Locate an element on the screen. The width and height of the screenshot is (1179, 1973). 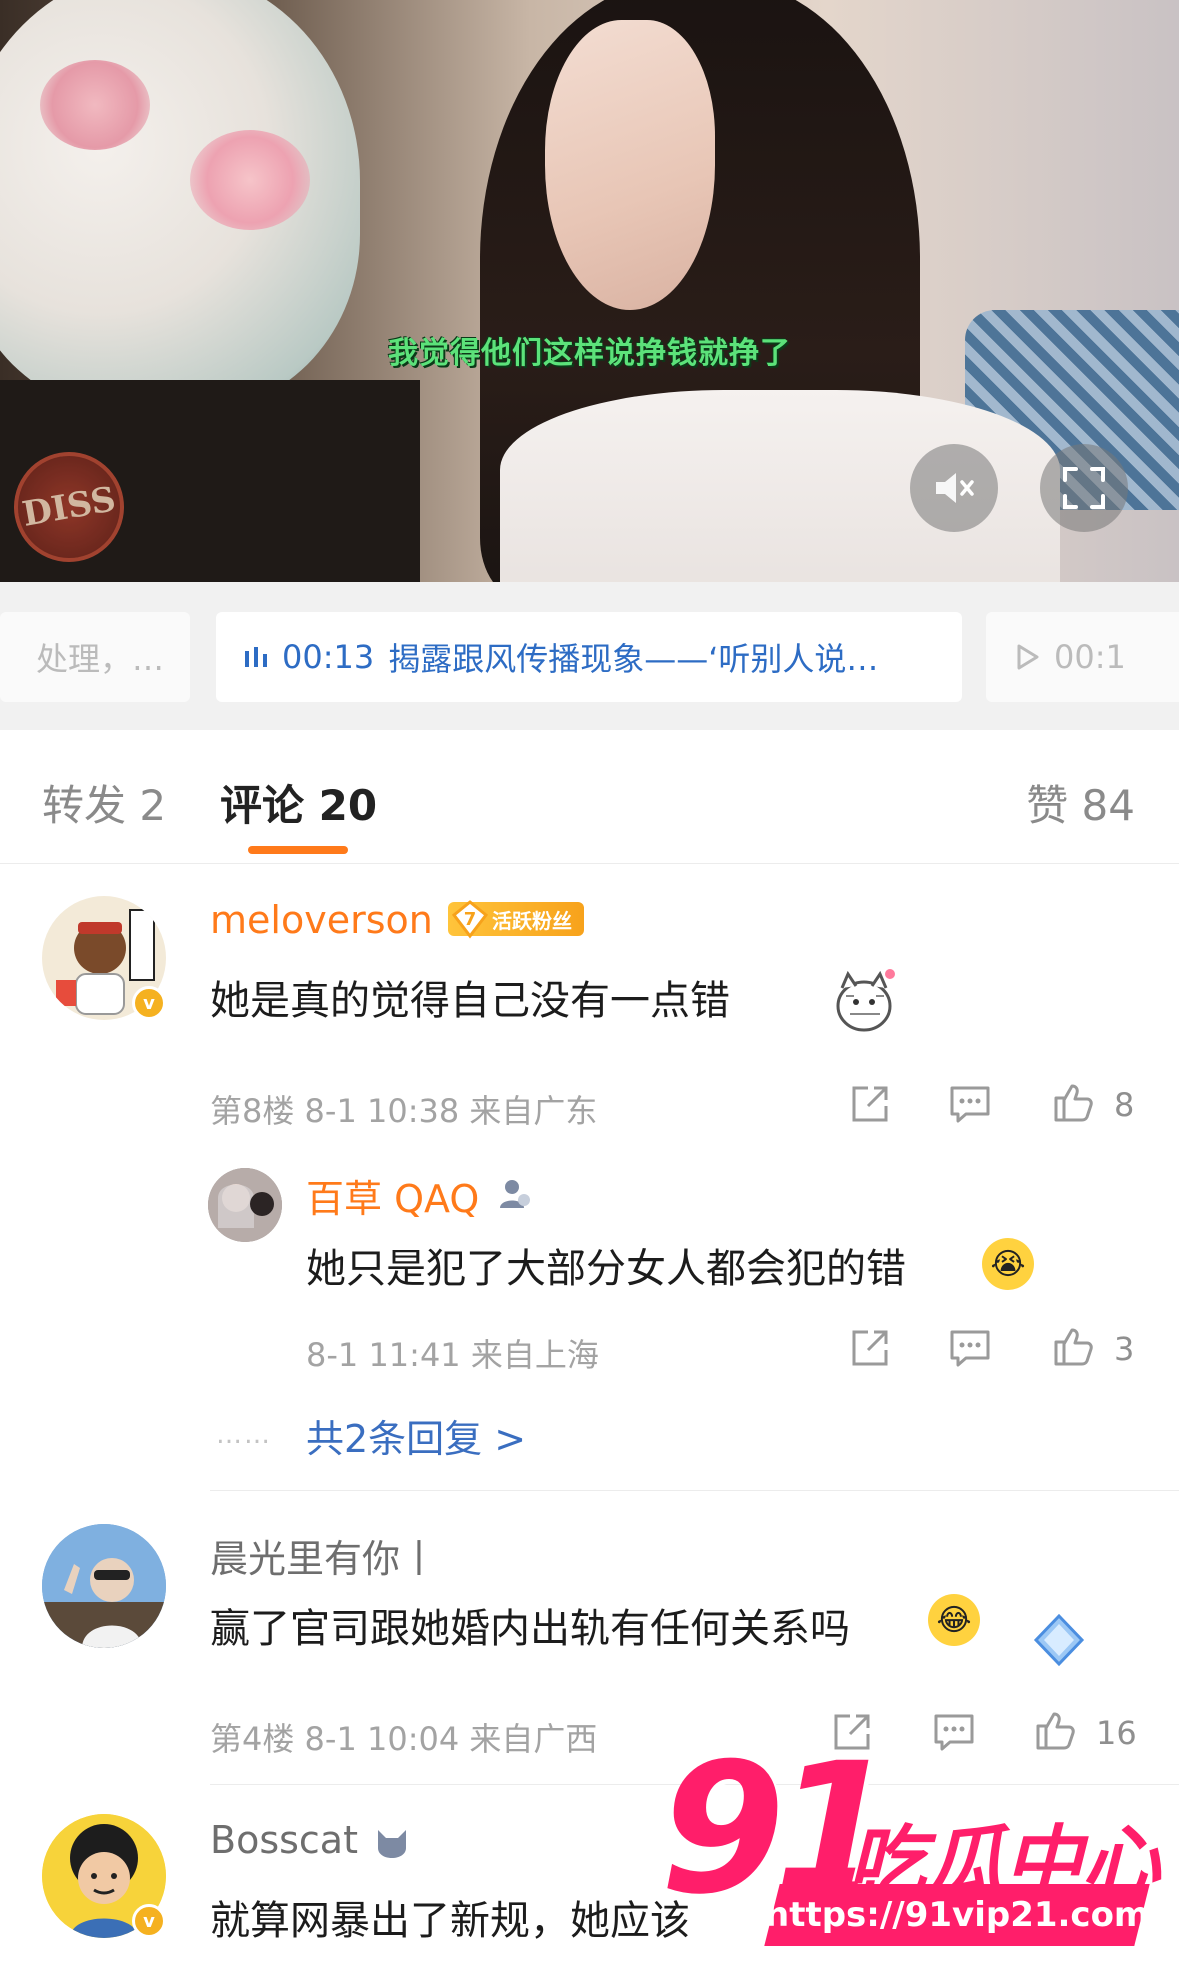
fan-badge: 7 活跃粉丝 is located at coordinates (516, 919).